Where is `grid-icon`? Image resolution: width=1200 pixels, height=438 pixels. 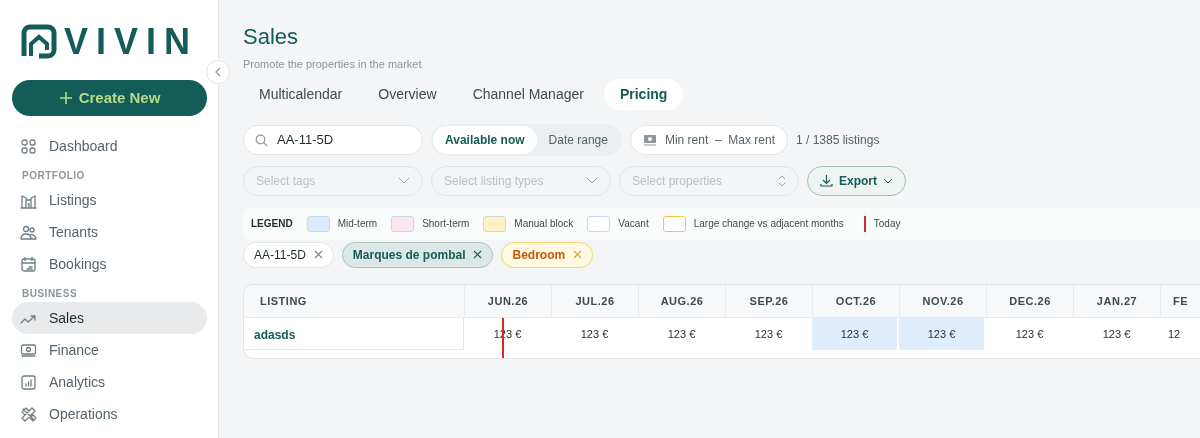
grid-icon is located at coordinates (28, 146).